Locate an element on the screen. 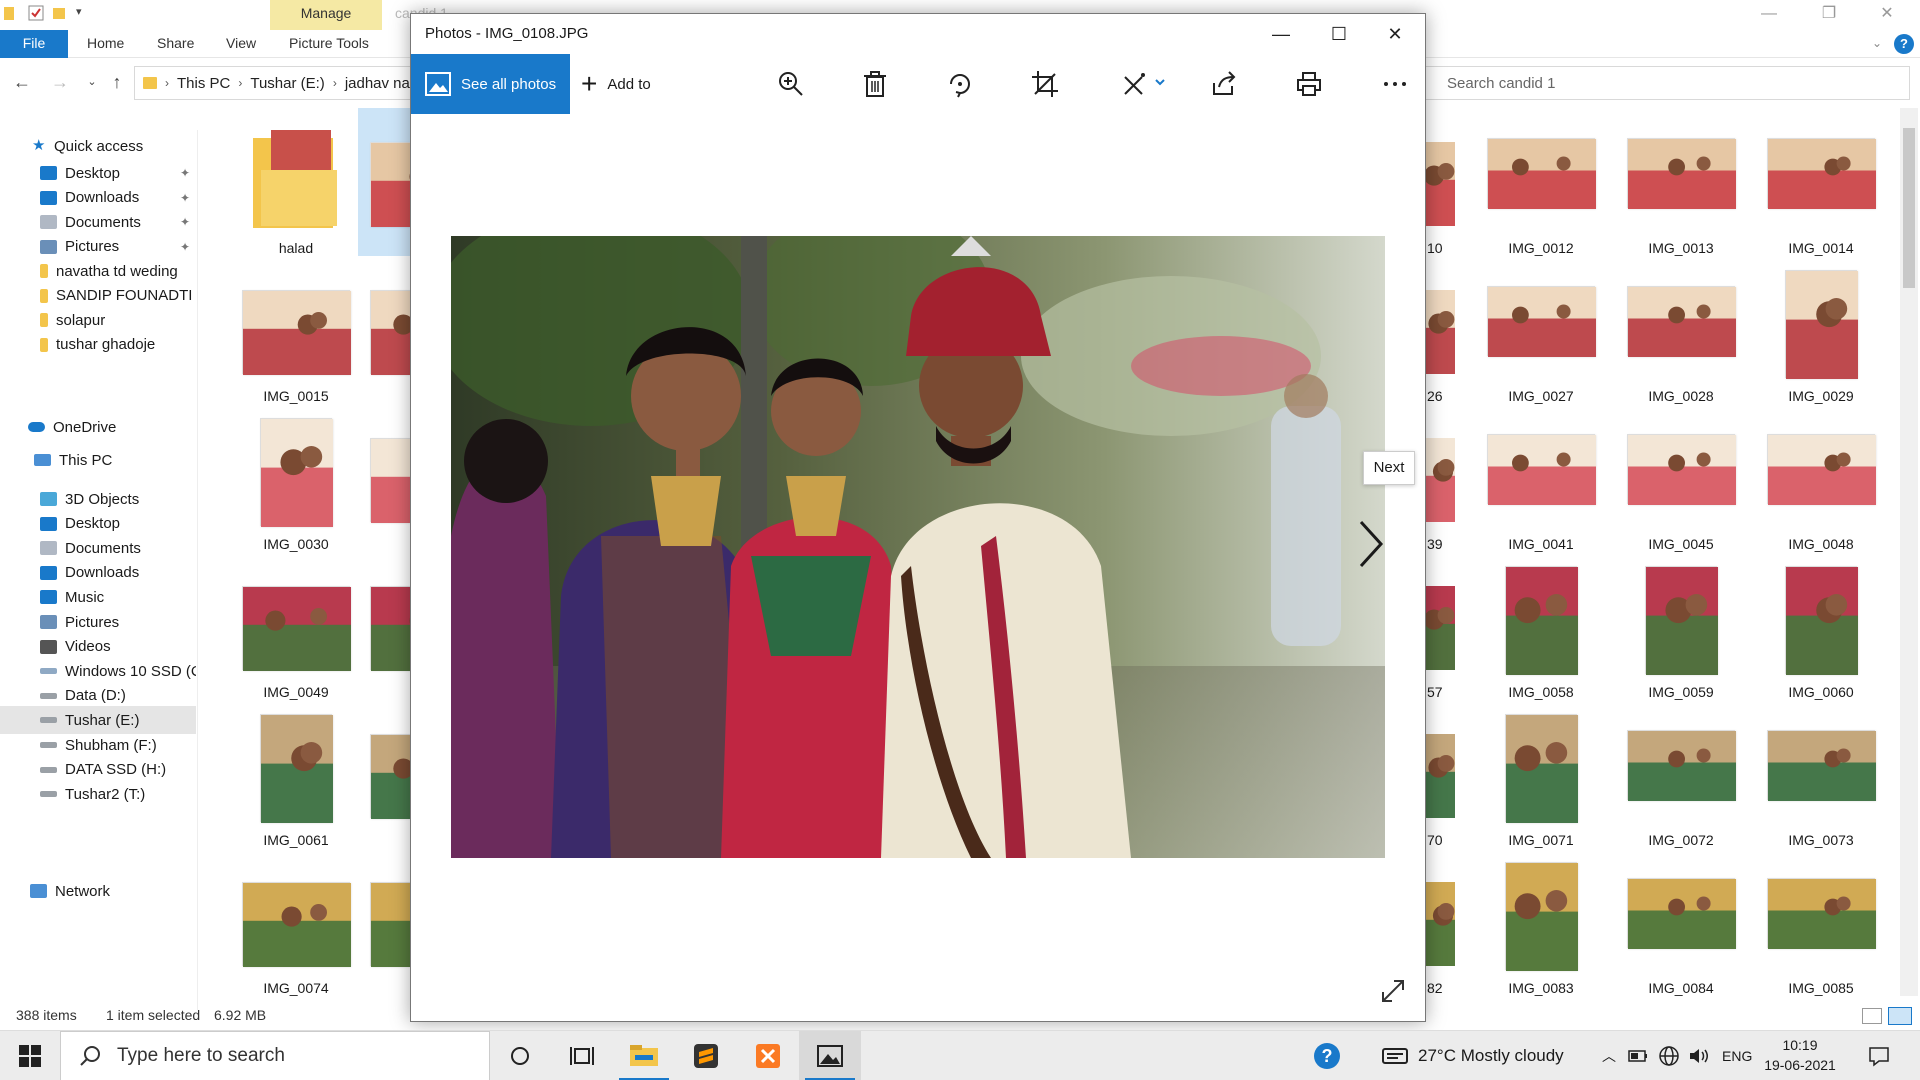  forward-arrow-icon: → is located at coordinates (60, 82).